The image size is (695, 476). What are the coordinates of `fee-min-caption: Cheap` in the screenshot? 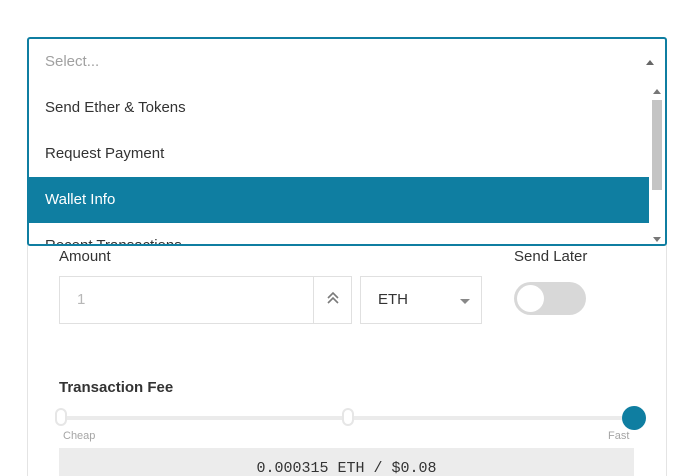 It's located at (79, 436).